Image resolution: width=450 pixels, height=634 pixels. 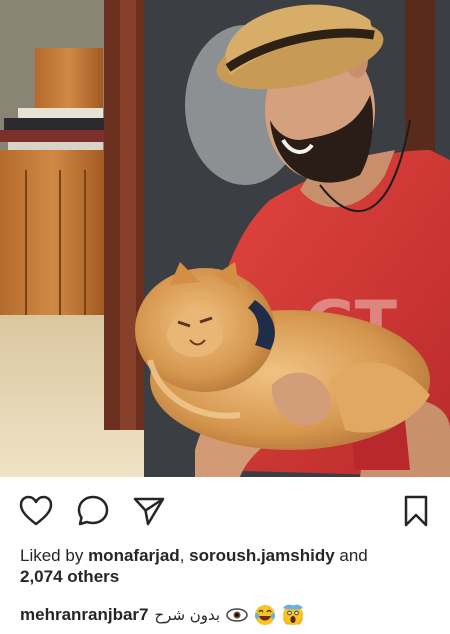 I want to click on action-bar, so click(x=225, y=510).